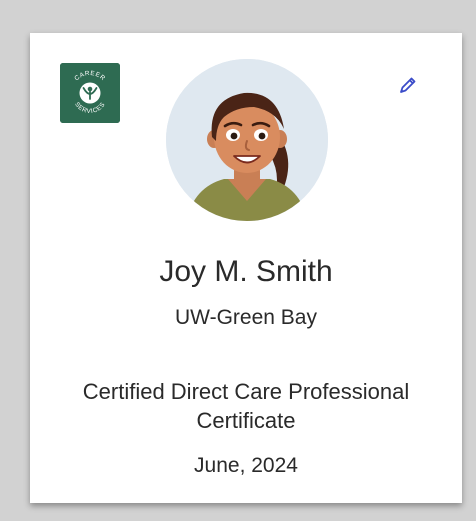  I want to click on profile-name: Joy M. Smith, so click(246, 271).